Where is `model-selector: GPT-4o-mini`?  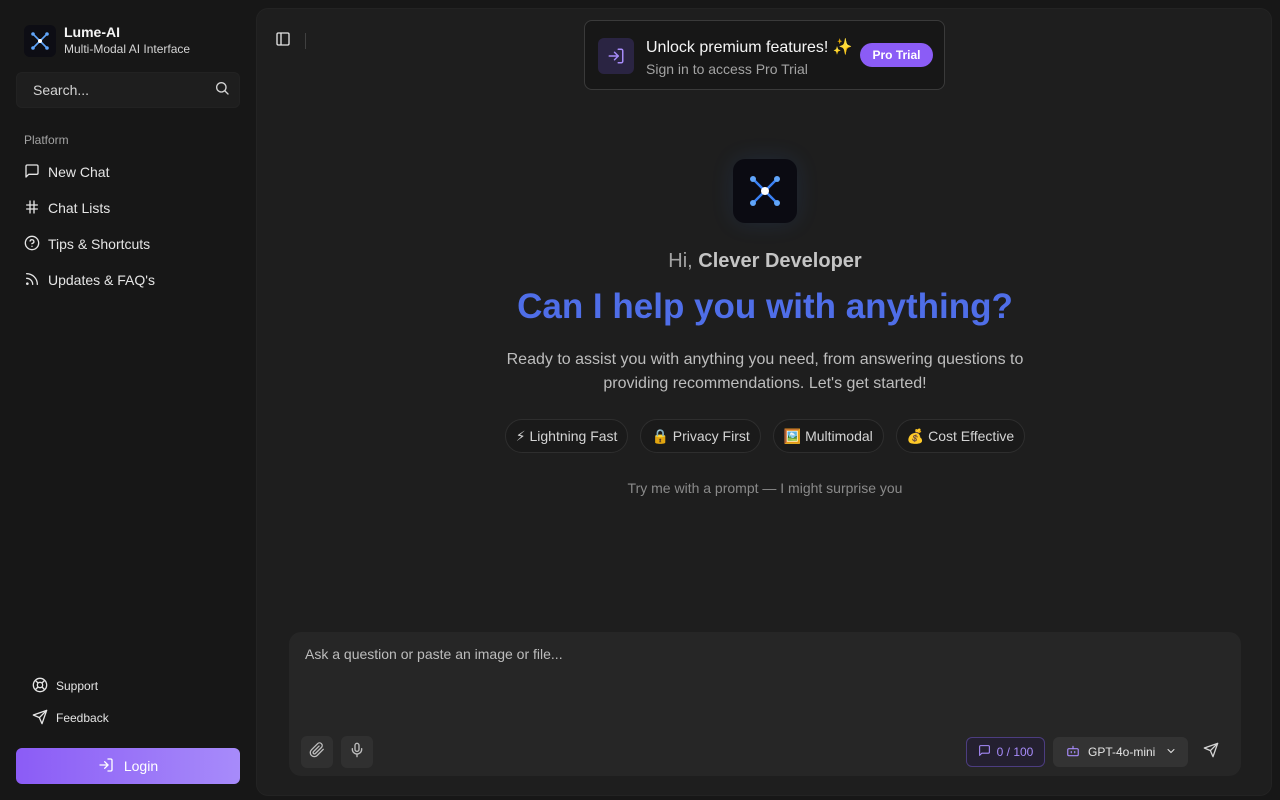 model-selector: GPT-4o-mini is located at coordinates (1120, 752).